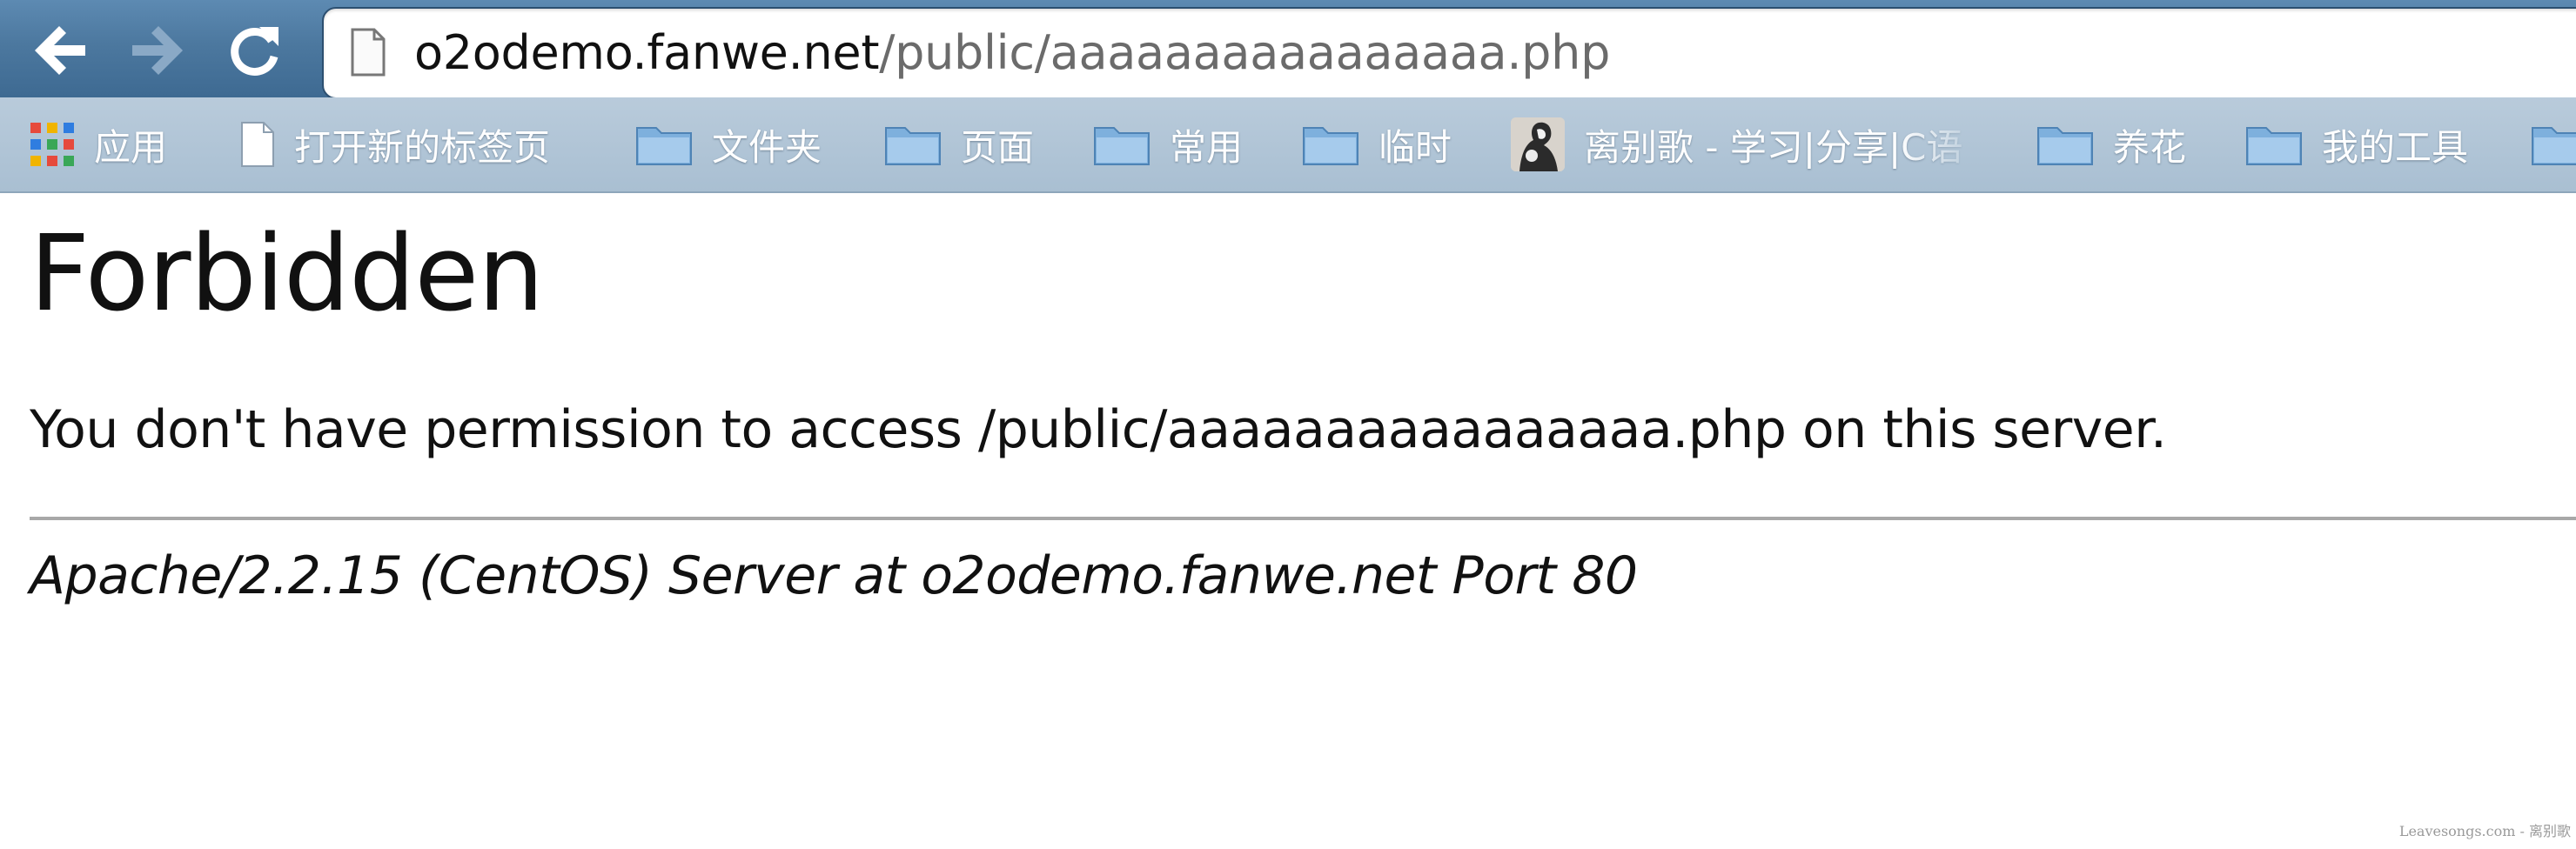 The height and width of the screenshot is (849, 2576). Describe the element at coordinates (1245, 52) in the screenshot. I see `url-path: /public/aaaaaaaaaaaaaaaa.php` at that location.